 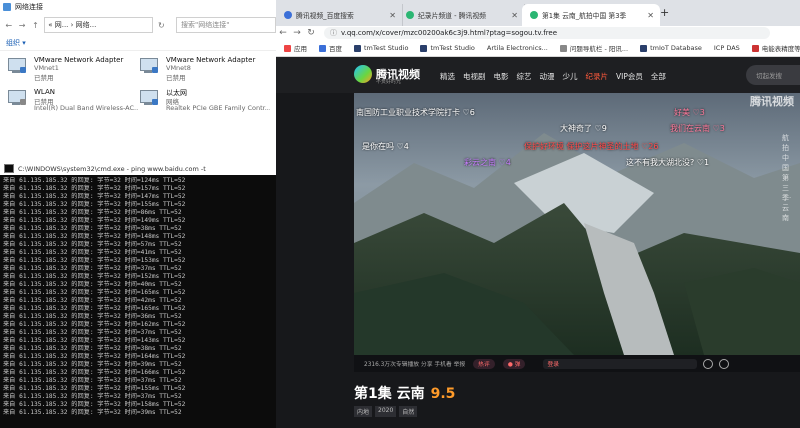 What do you see at coordinates (447, 48) in the screenshot?
I see `bookmark-tmtest-2: tmTest Studio` at bounding box center [447, 48].